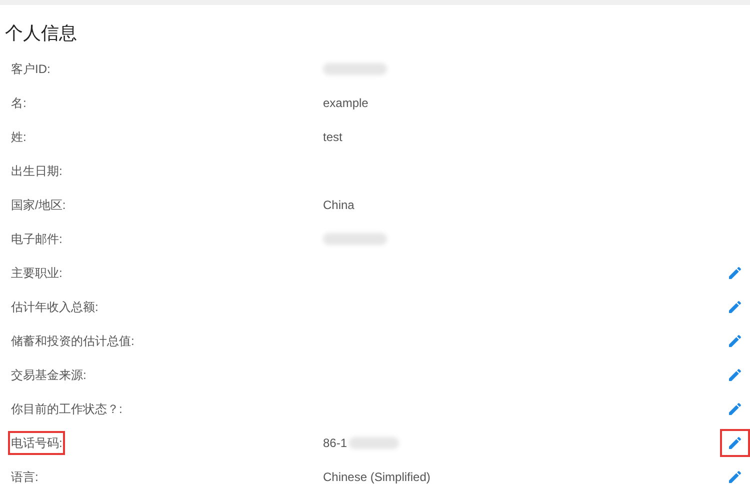 The width and height of the screenshot is (750, 499). What do you see at coordinates (37, 239) in the screenshot?
I see `field-label: 电子邮件:` at bounding box center [37, 239].